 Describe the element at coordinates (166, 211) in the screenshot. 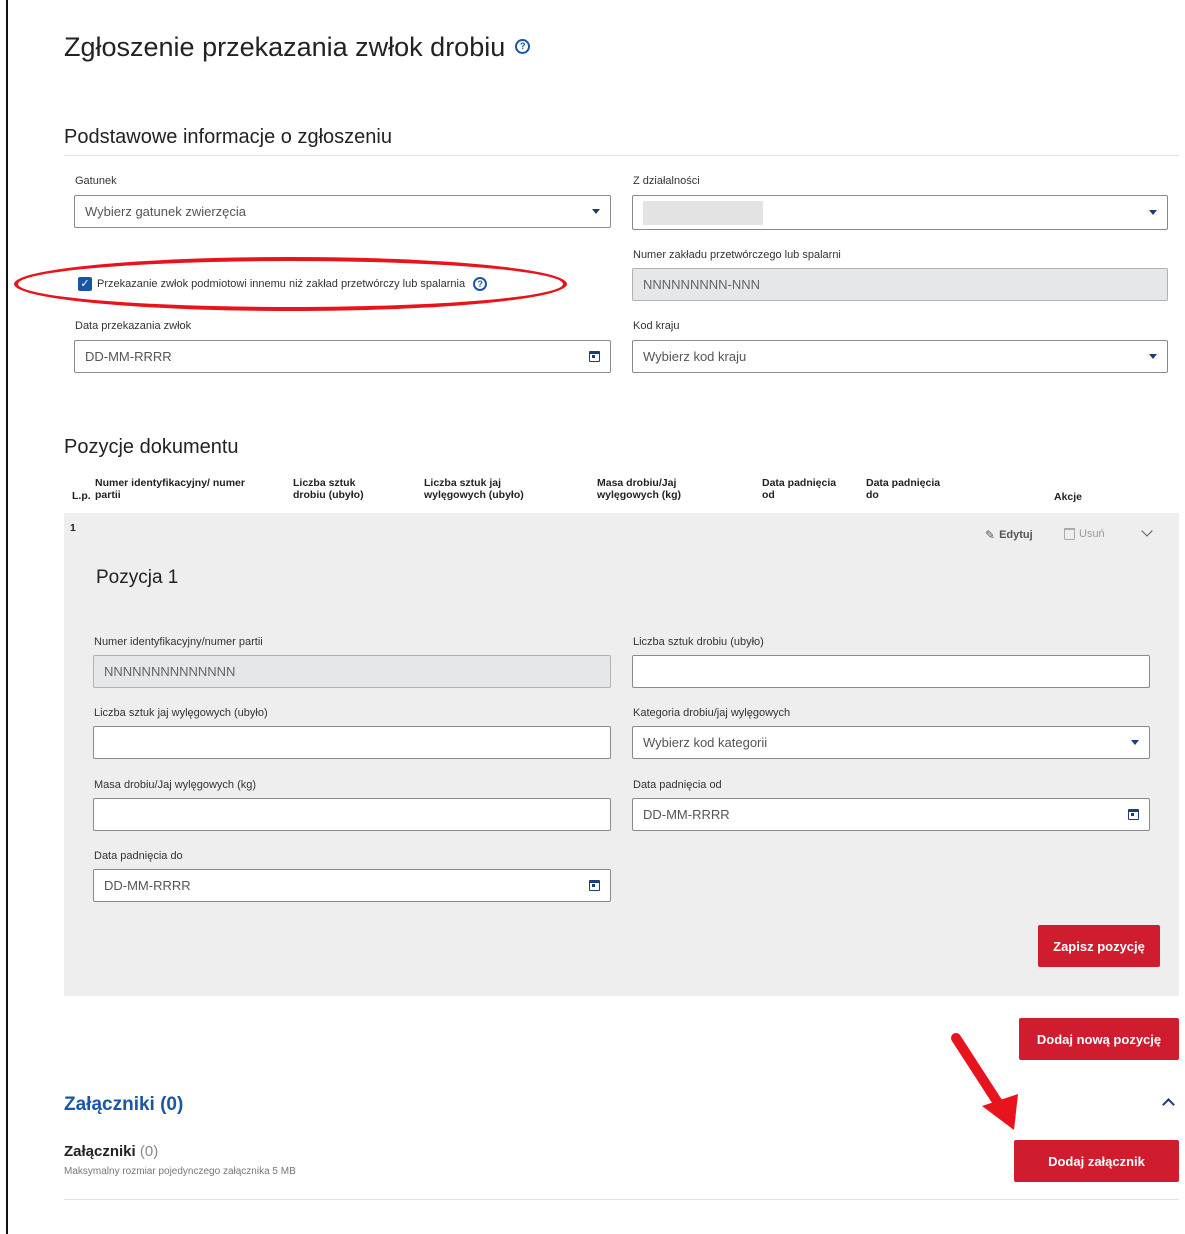

I see `species-select-value: Wybierz gatunek zwierzęcia` at that location.